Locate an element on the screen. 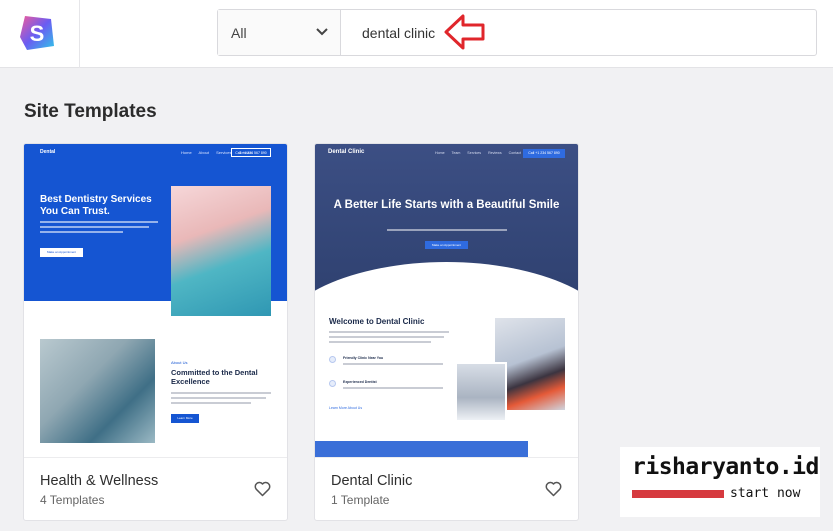 This screenshot has height=531, width=833. preview-nav-links: Home Team Services Reviews Contact is located at coordinates (478, 153).